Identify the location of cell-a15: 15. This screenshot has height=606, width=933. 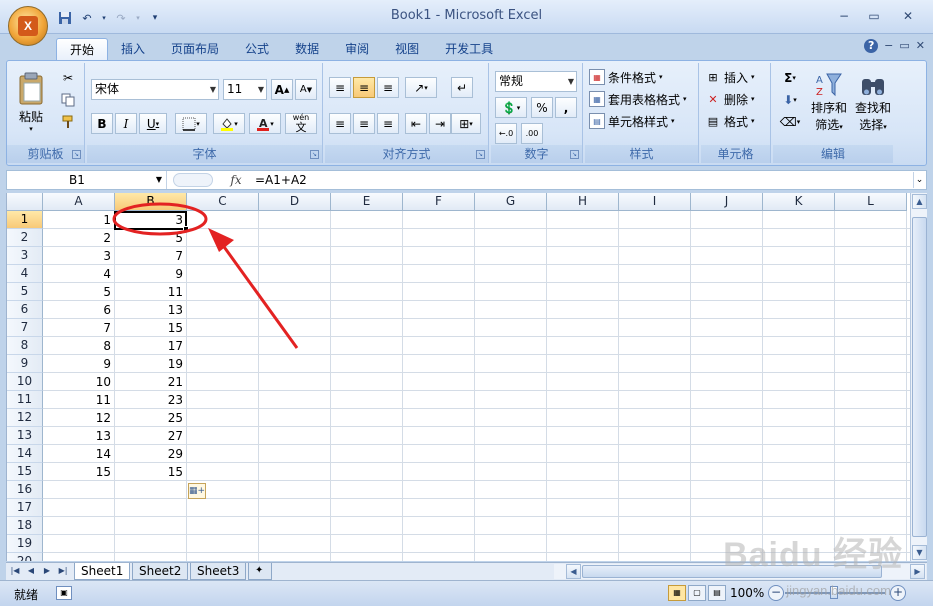
(79, 472).